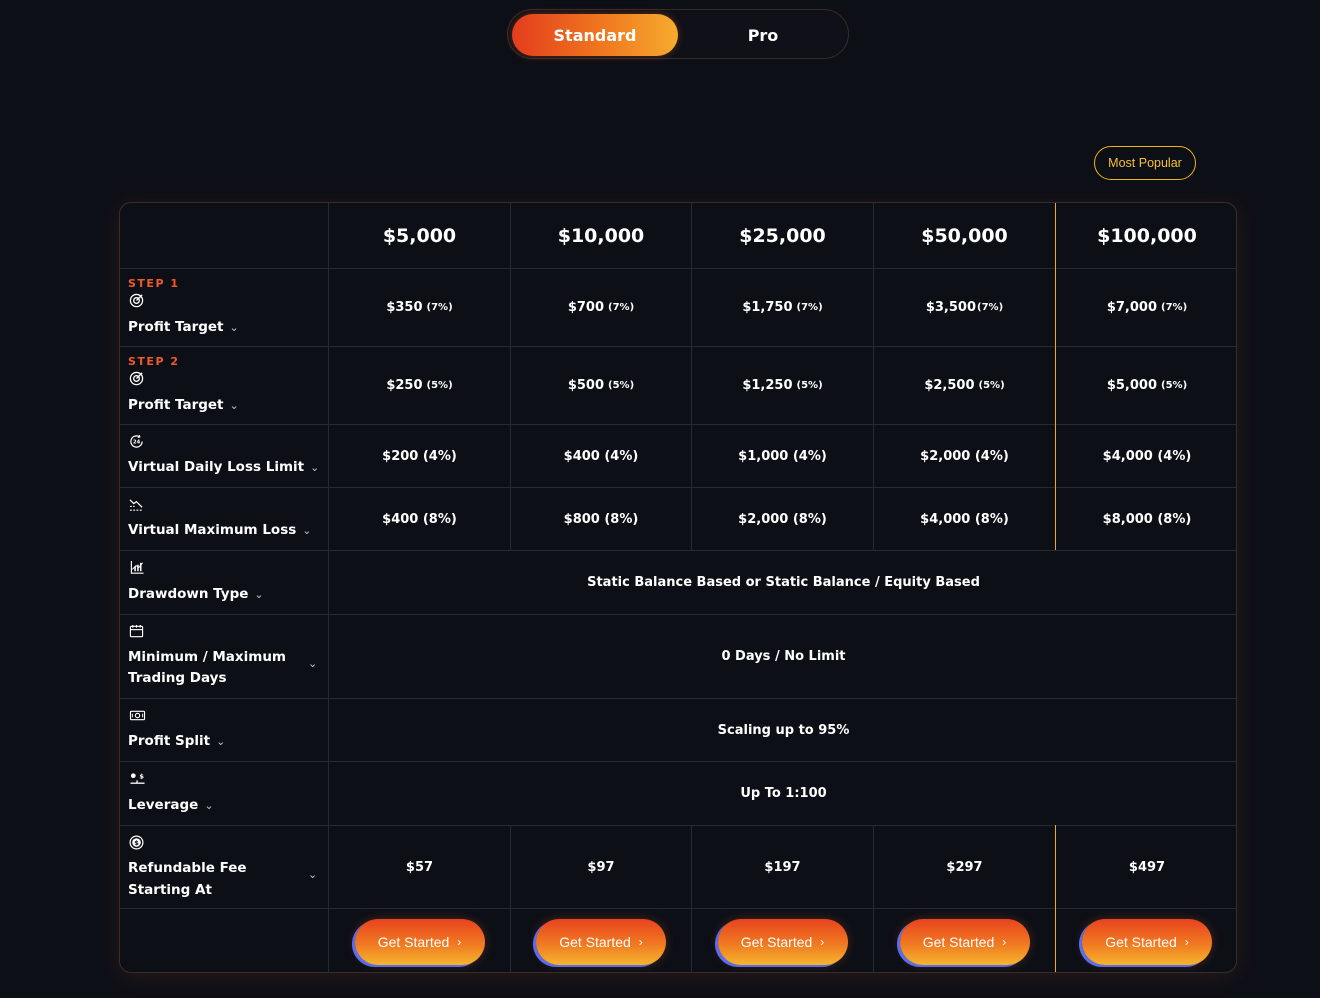 The image size is (1320, 998). What do you see at coordinates (224, 793) in the screenshot?
I see `row-label: $ Leverage ⌄` at bounding box center [224, 793].